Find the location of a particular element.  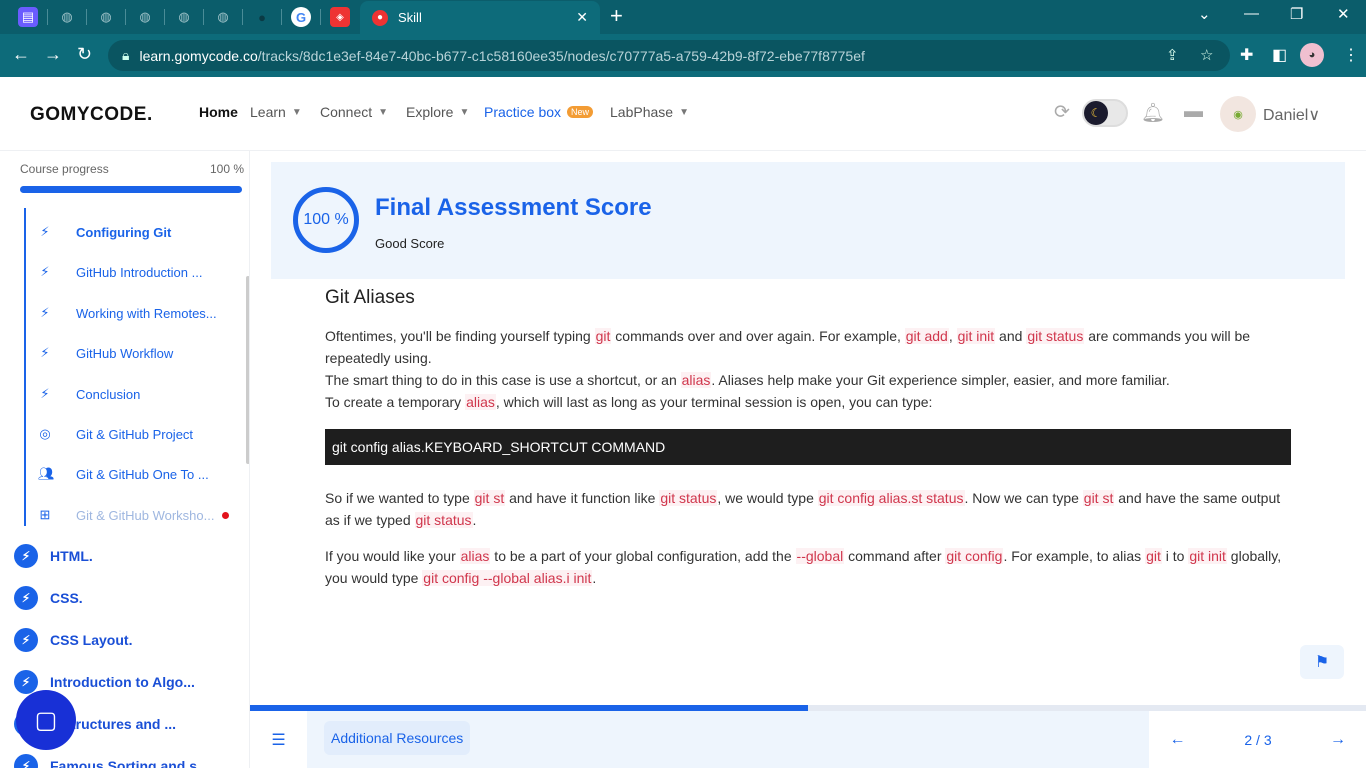

browser-tab-strip: ▤ ◍ ◍ ◍ ◍ ◍ ● G ◈ ● Skill ✕ + ⌄ — ❐ ✕ is located at coordinates (683, 17).